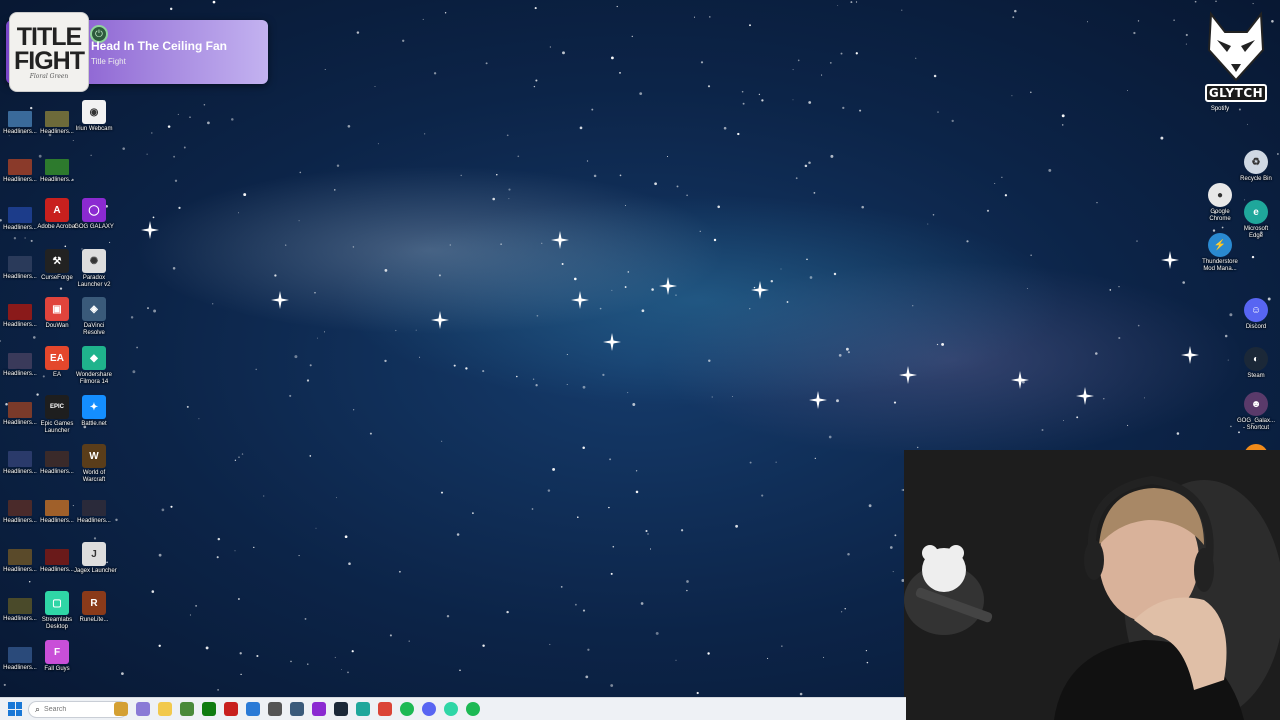 This screenshot has width=1280, height=720. I want to click on fox-icon, so click(1236, 46).